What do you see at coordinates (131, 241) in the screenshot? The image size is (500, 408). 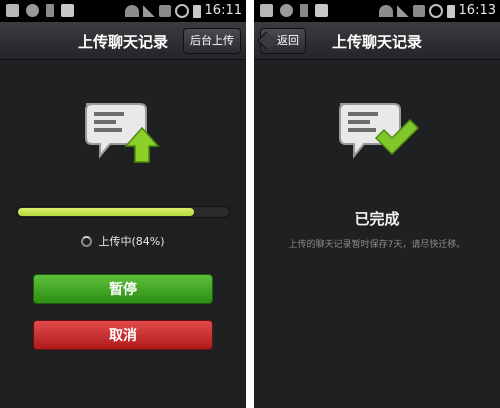 I see `upload-status-label: 上传中(84%)` at bounding box center [131, 241].